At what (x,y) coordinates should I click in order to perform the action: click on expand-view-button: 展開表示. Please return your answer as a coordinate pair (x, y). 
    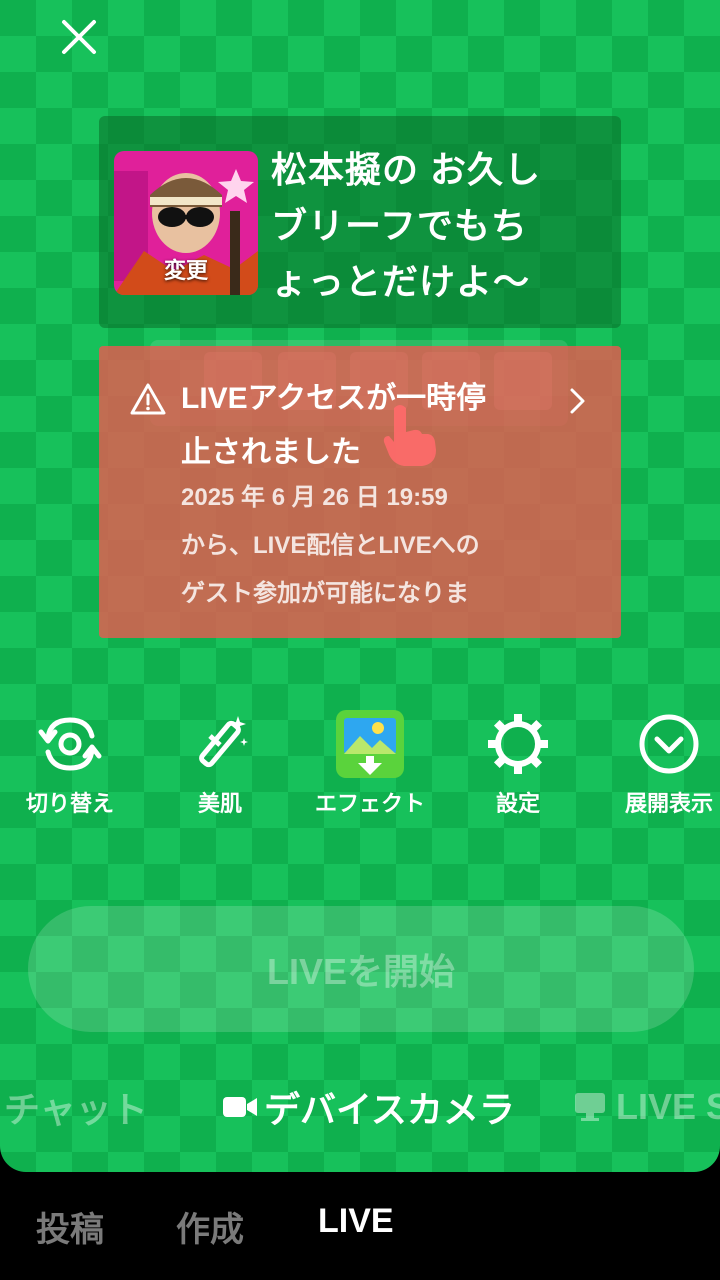
    Looking at the image, I should click on (657, 762).